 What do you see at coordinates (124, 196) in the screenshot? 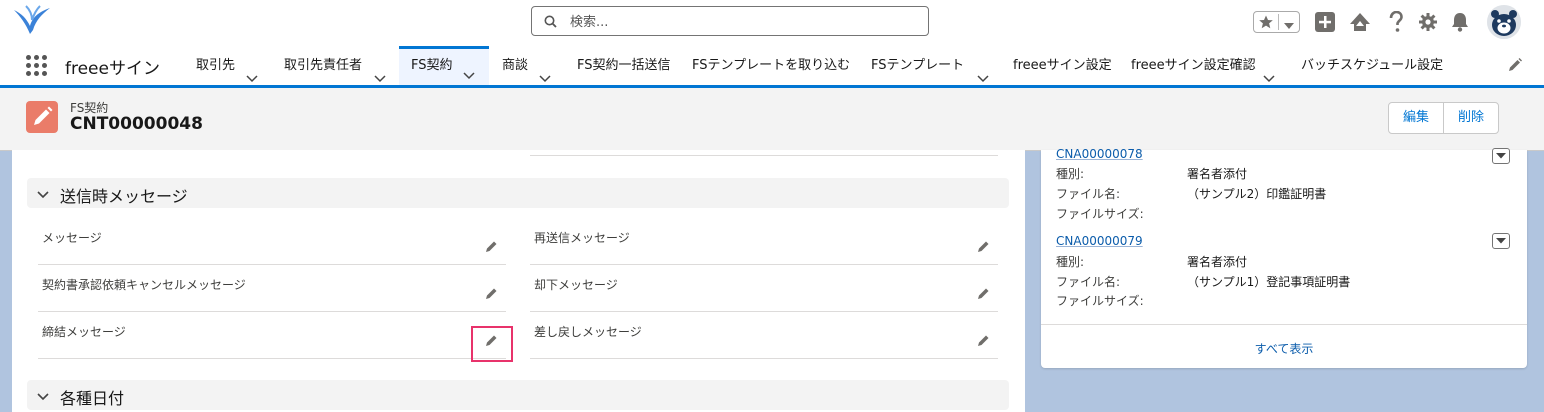
I see `section-title: 送信時メッセージ` at bounding box center [124, 196].